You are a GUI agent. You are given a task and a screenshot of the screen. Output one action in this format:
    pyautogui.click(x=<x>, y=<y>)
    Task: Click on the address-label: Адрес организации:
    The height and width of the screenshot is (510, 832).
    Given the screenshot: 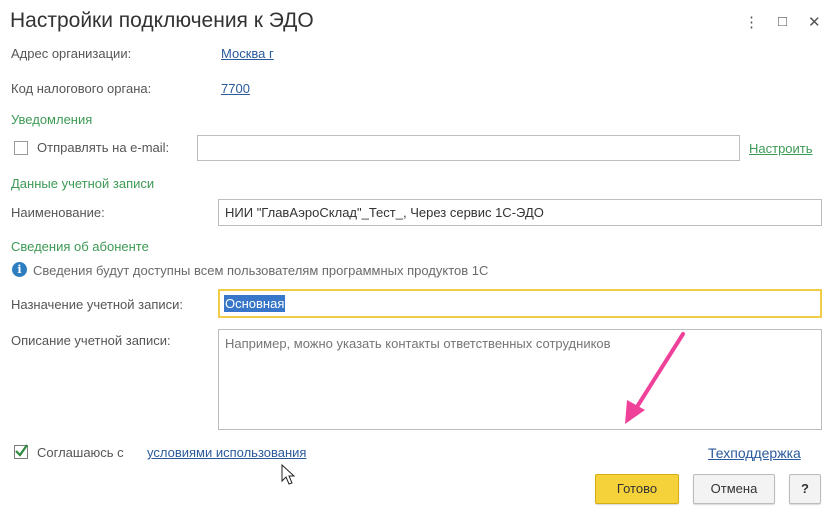 What is the action you would take?
    pyautogui.click(x=71, y=53)
    